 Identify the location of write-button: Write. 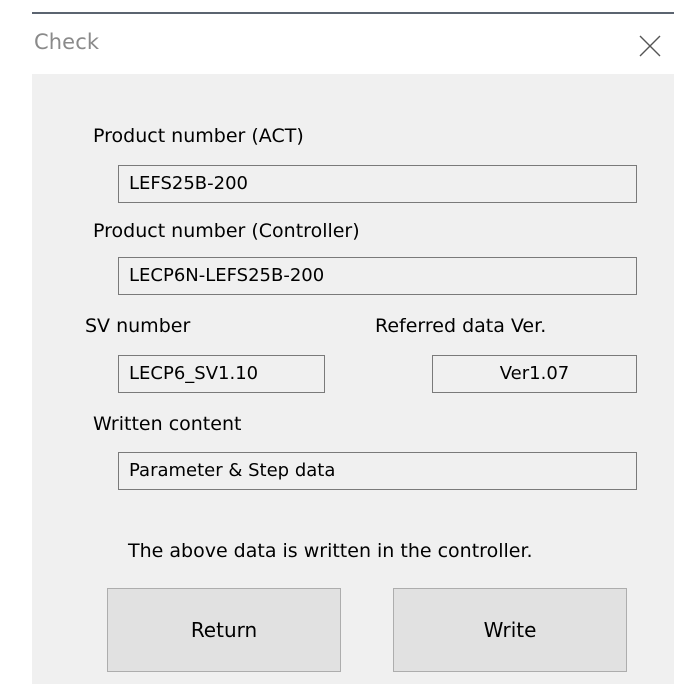
(510, 630).